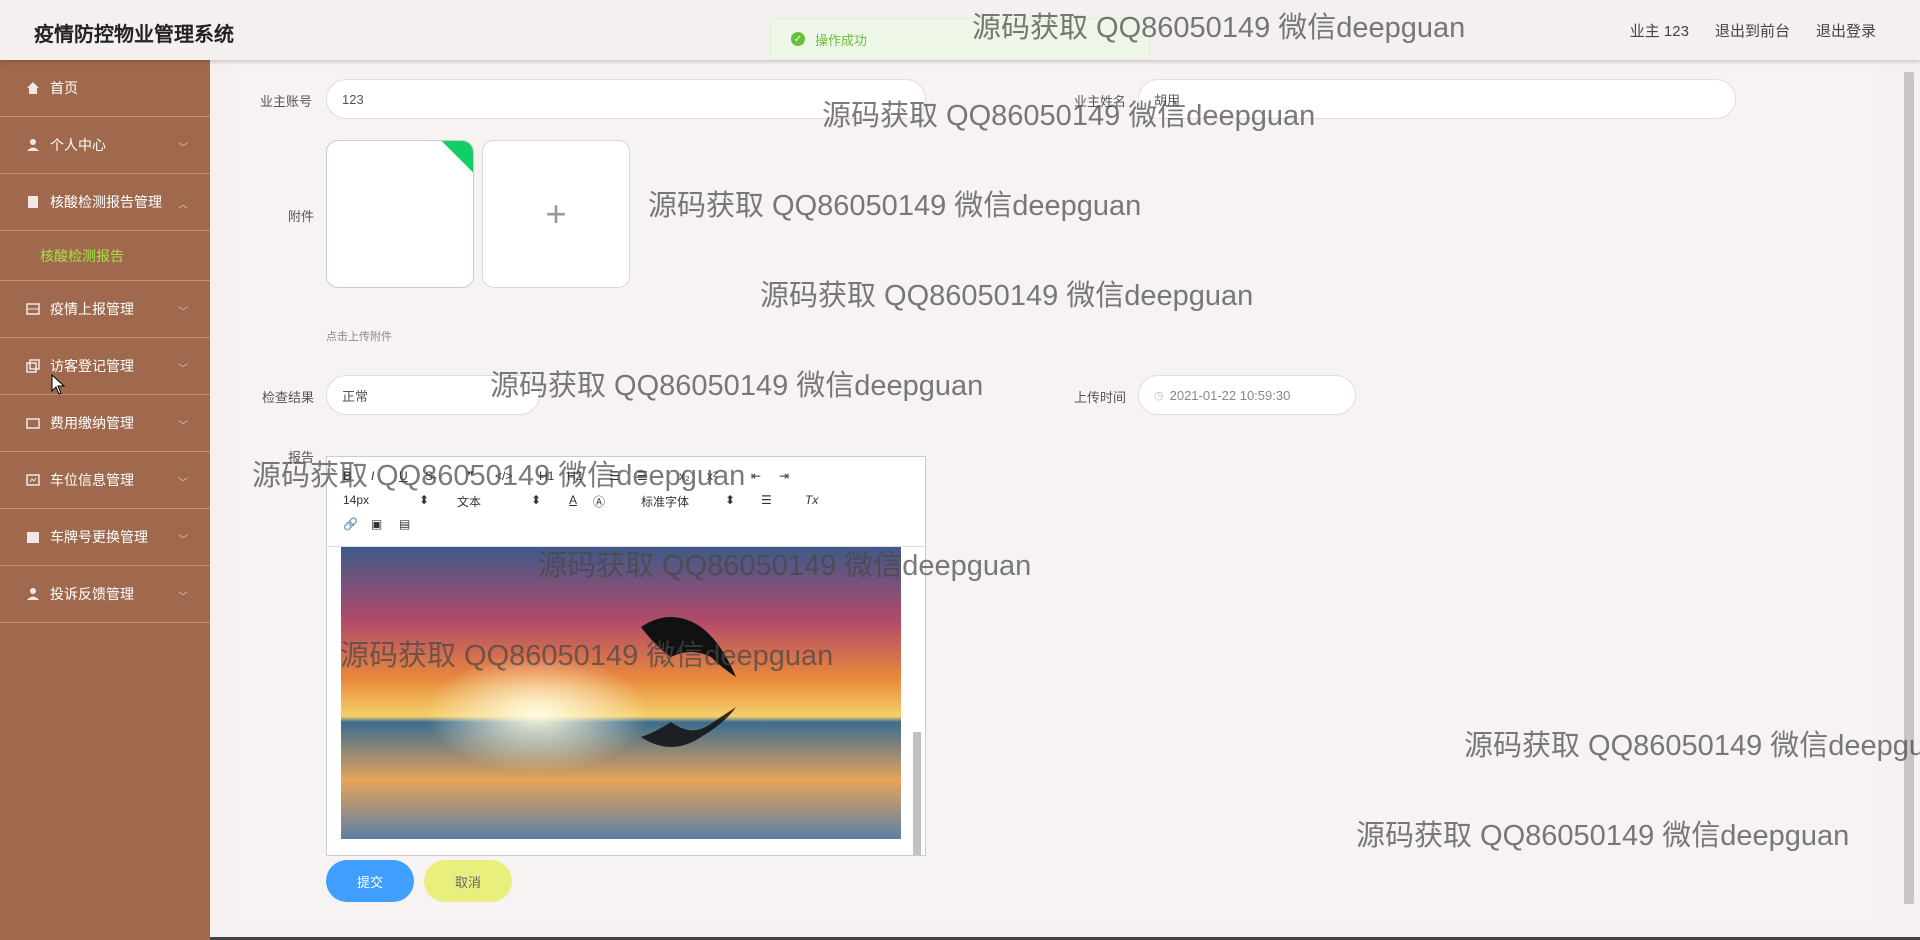 This screenshot has height=940, width=1920. I want to click on submit-button: 提交, so click(370, 881).